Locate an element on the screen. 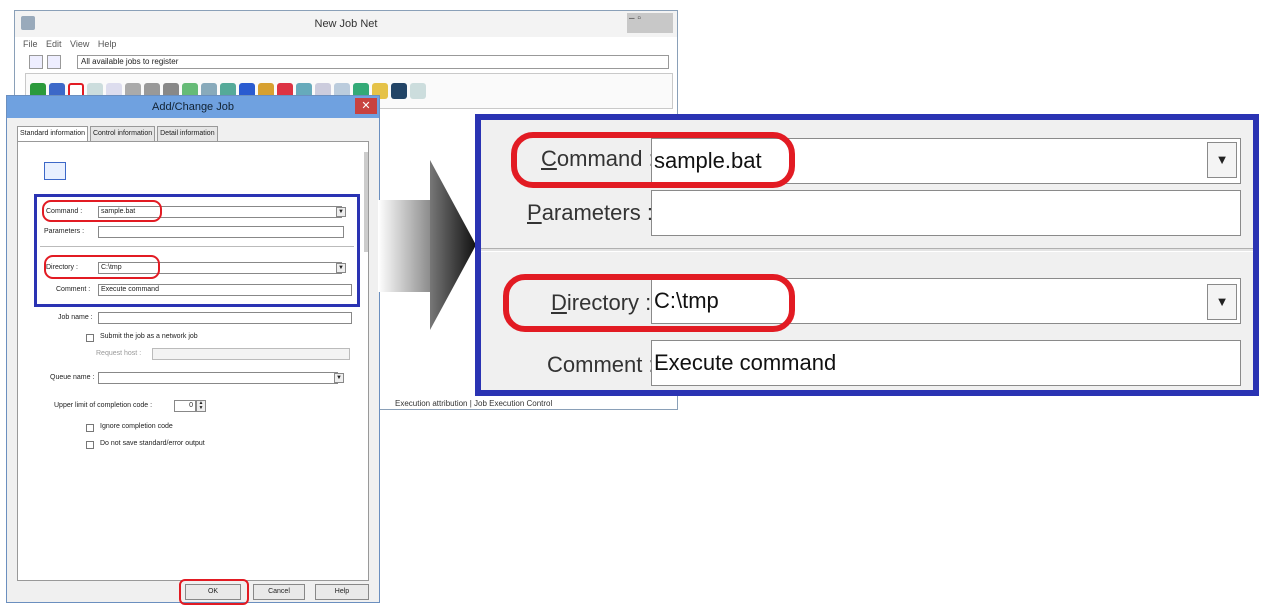 The image size is (1265, 605). queue-name-dropdown: ▼ is located at coordinates (339, 378).